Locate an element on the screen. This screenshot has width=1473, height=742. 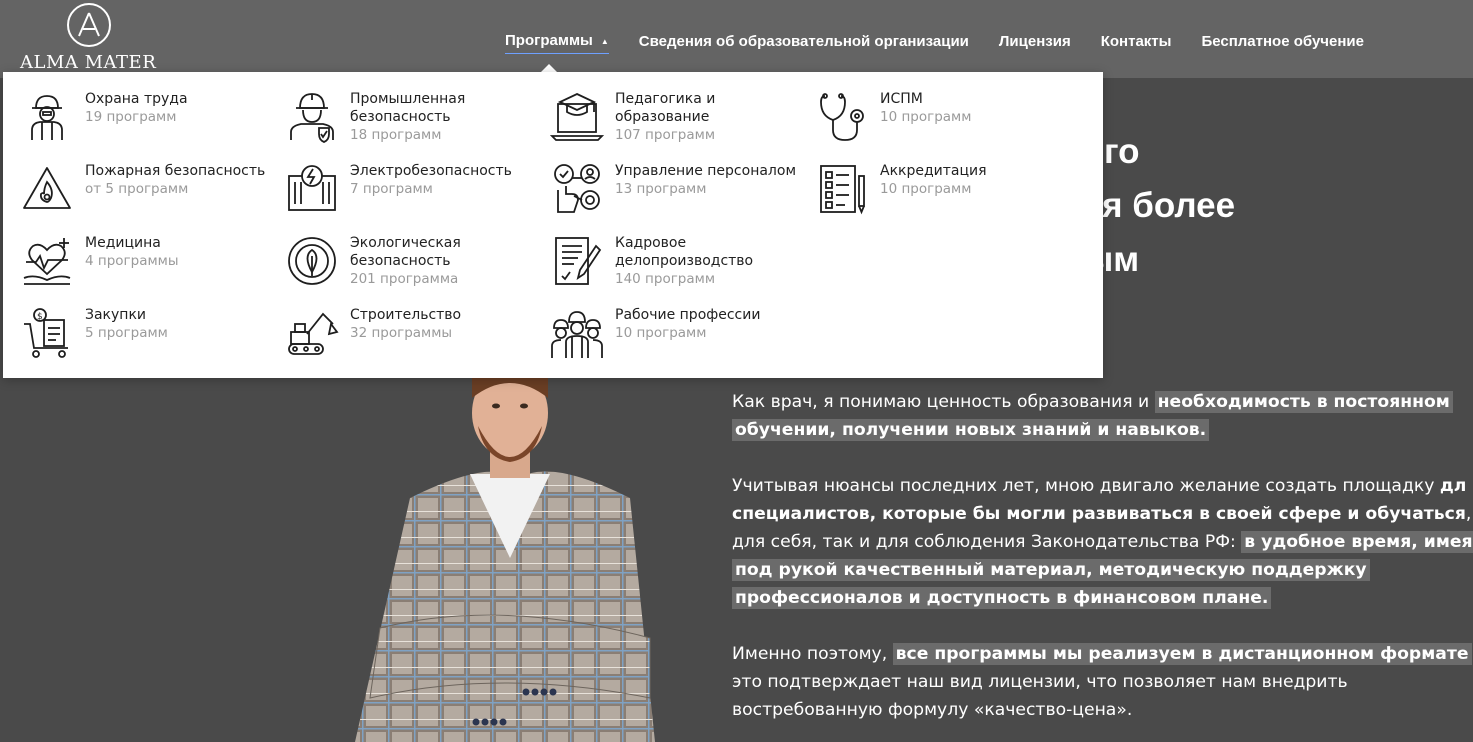
dropdown-item-count: от 5 программ is located at coordinates (137, 189).